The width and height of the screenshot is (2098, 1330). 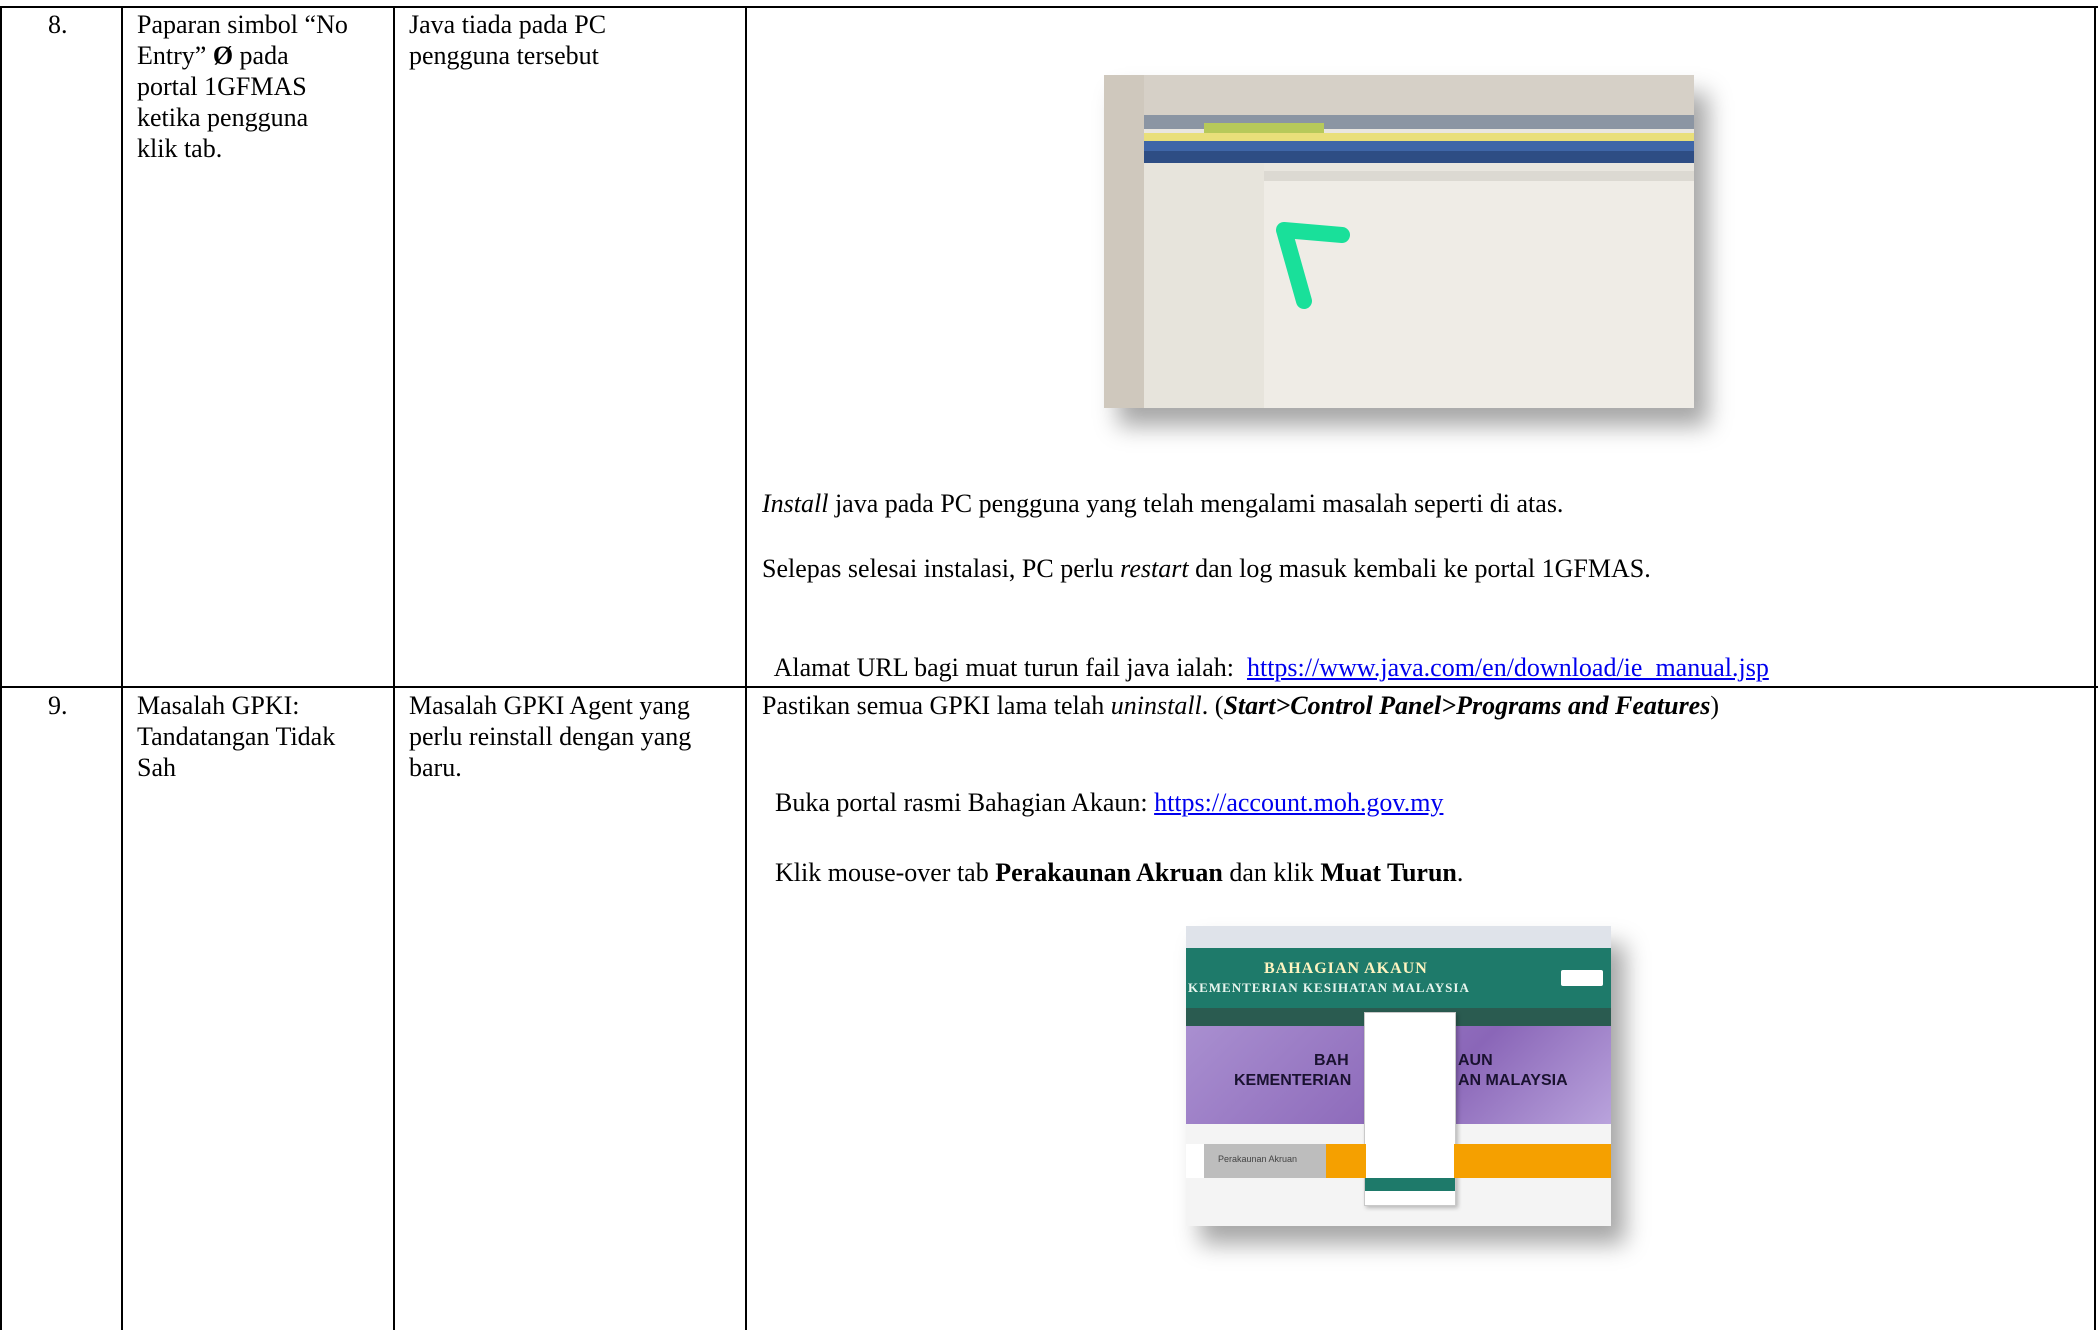 I want to click on cause-line: Masalah GPKI Agent yang, so click(x=549, y=705).